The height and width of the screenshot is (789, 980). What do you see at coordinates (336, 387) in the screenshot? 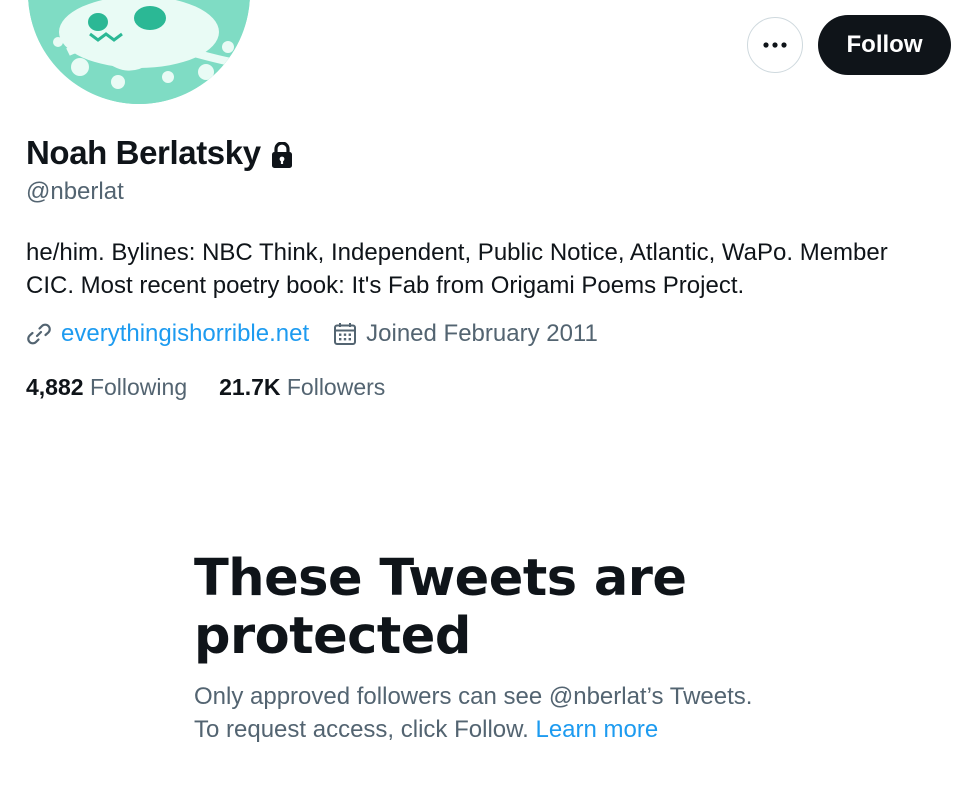
I see `followers-label: Followers` at bounding box center [336, 387].